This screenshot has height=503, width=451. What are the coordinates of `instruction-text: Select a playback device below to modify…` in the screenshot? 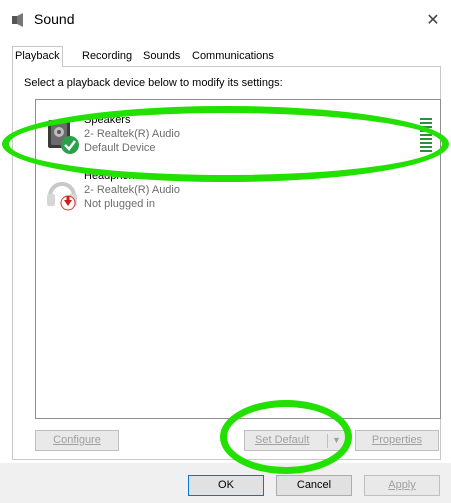 It's located at (153, 83).